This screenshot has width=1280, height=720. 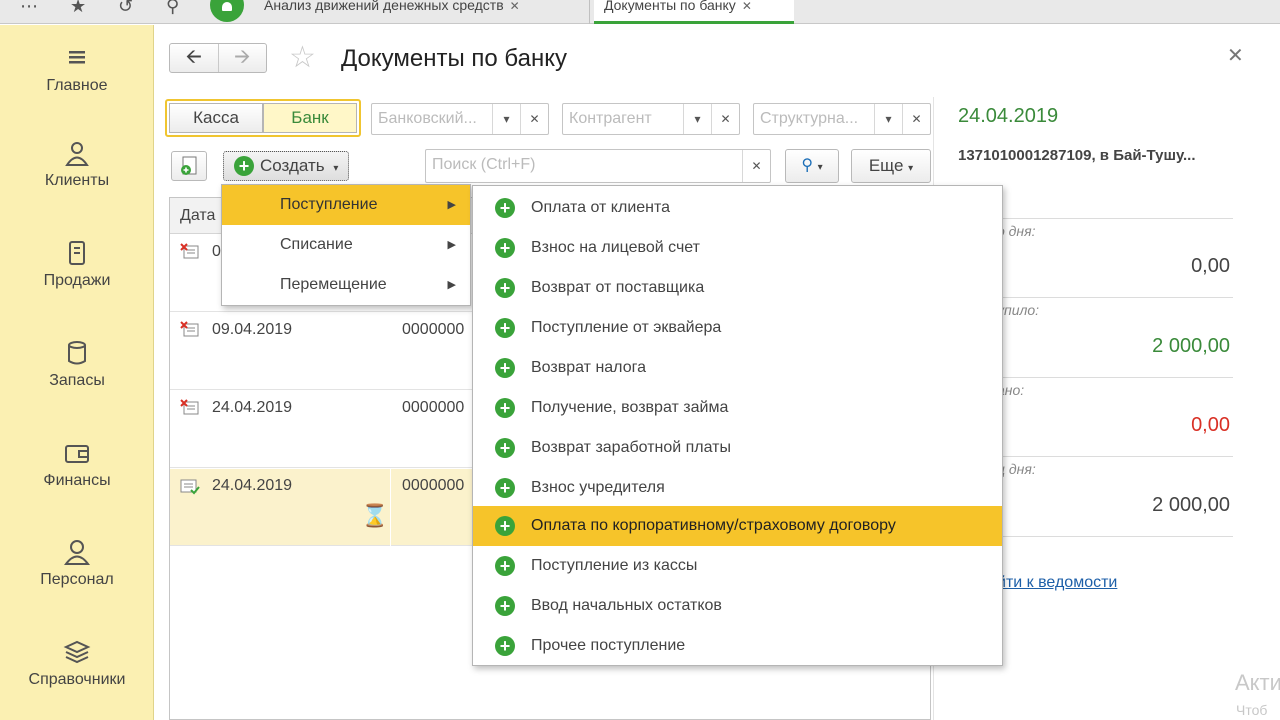 I want to click on submenu-item: + Возврат налога, so click(x=737, y=368).